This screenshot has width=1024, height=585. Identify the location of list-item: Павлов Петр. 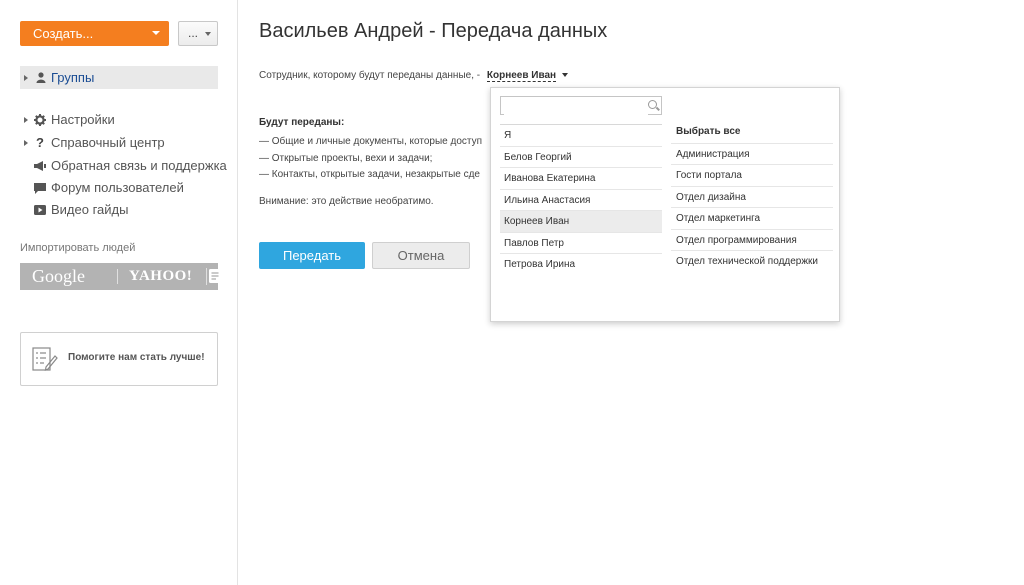
(581, 242).